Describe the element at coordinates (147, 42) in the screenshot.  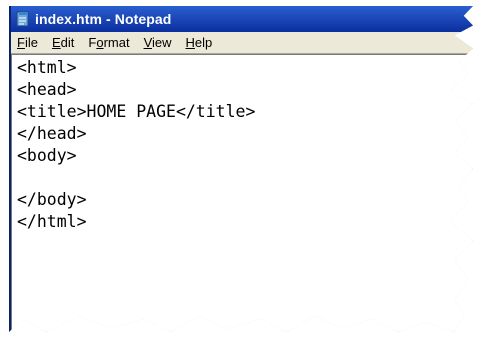
I see `menu-view-accel: V` at that location.